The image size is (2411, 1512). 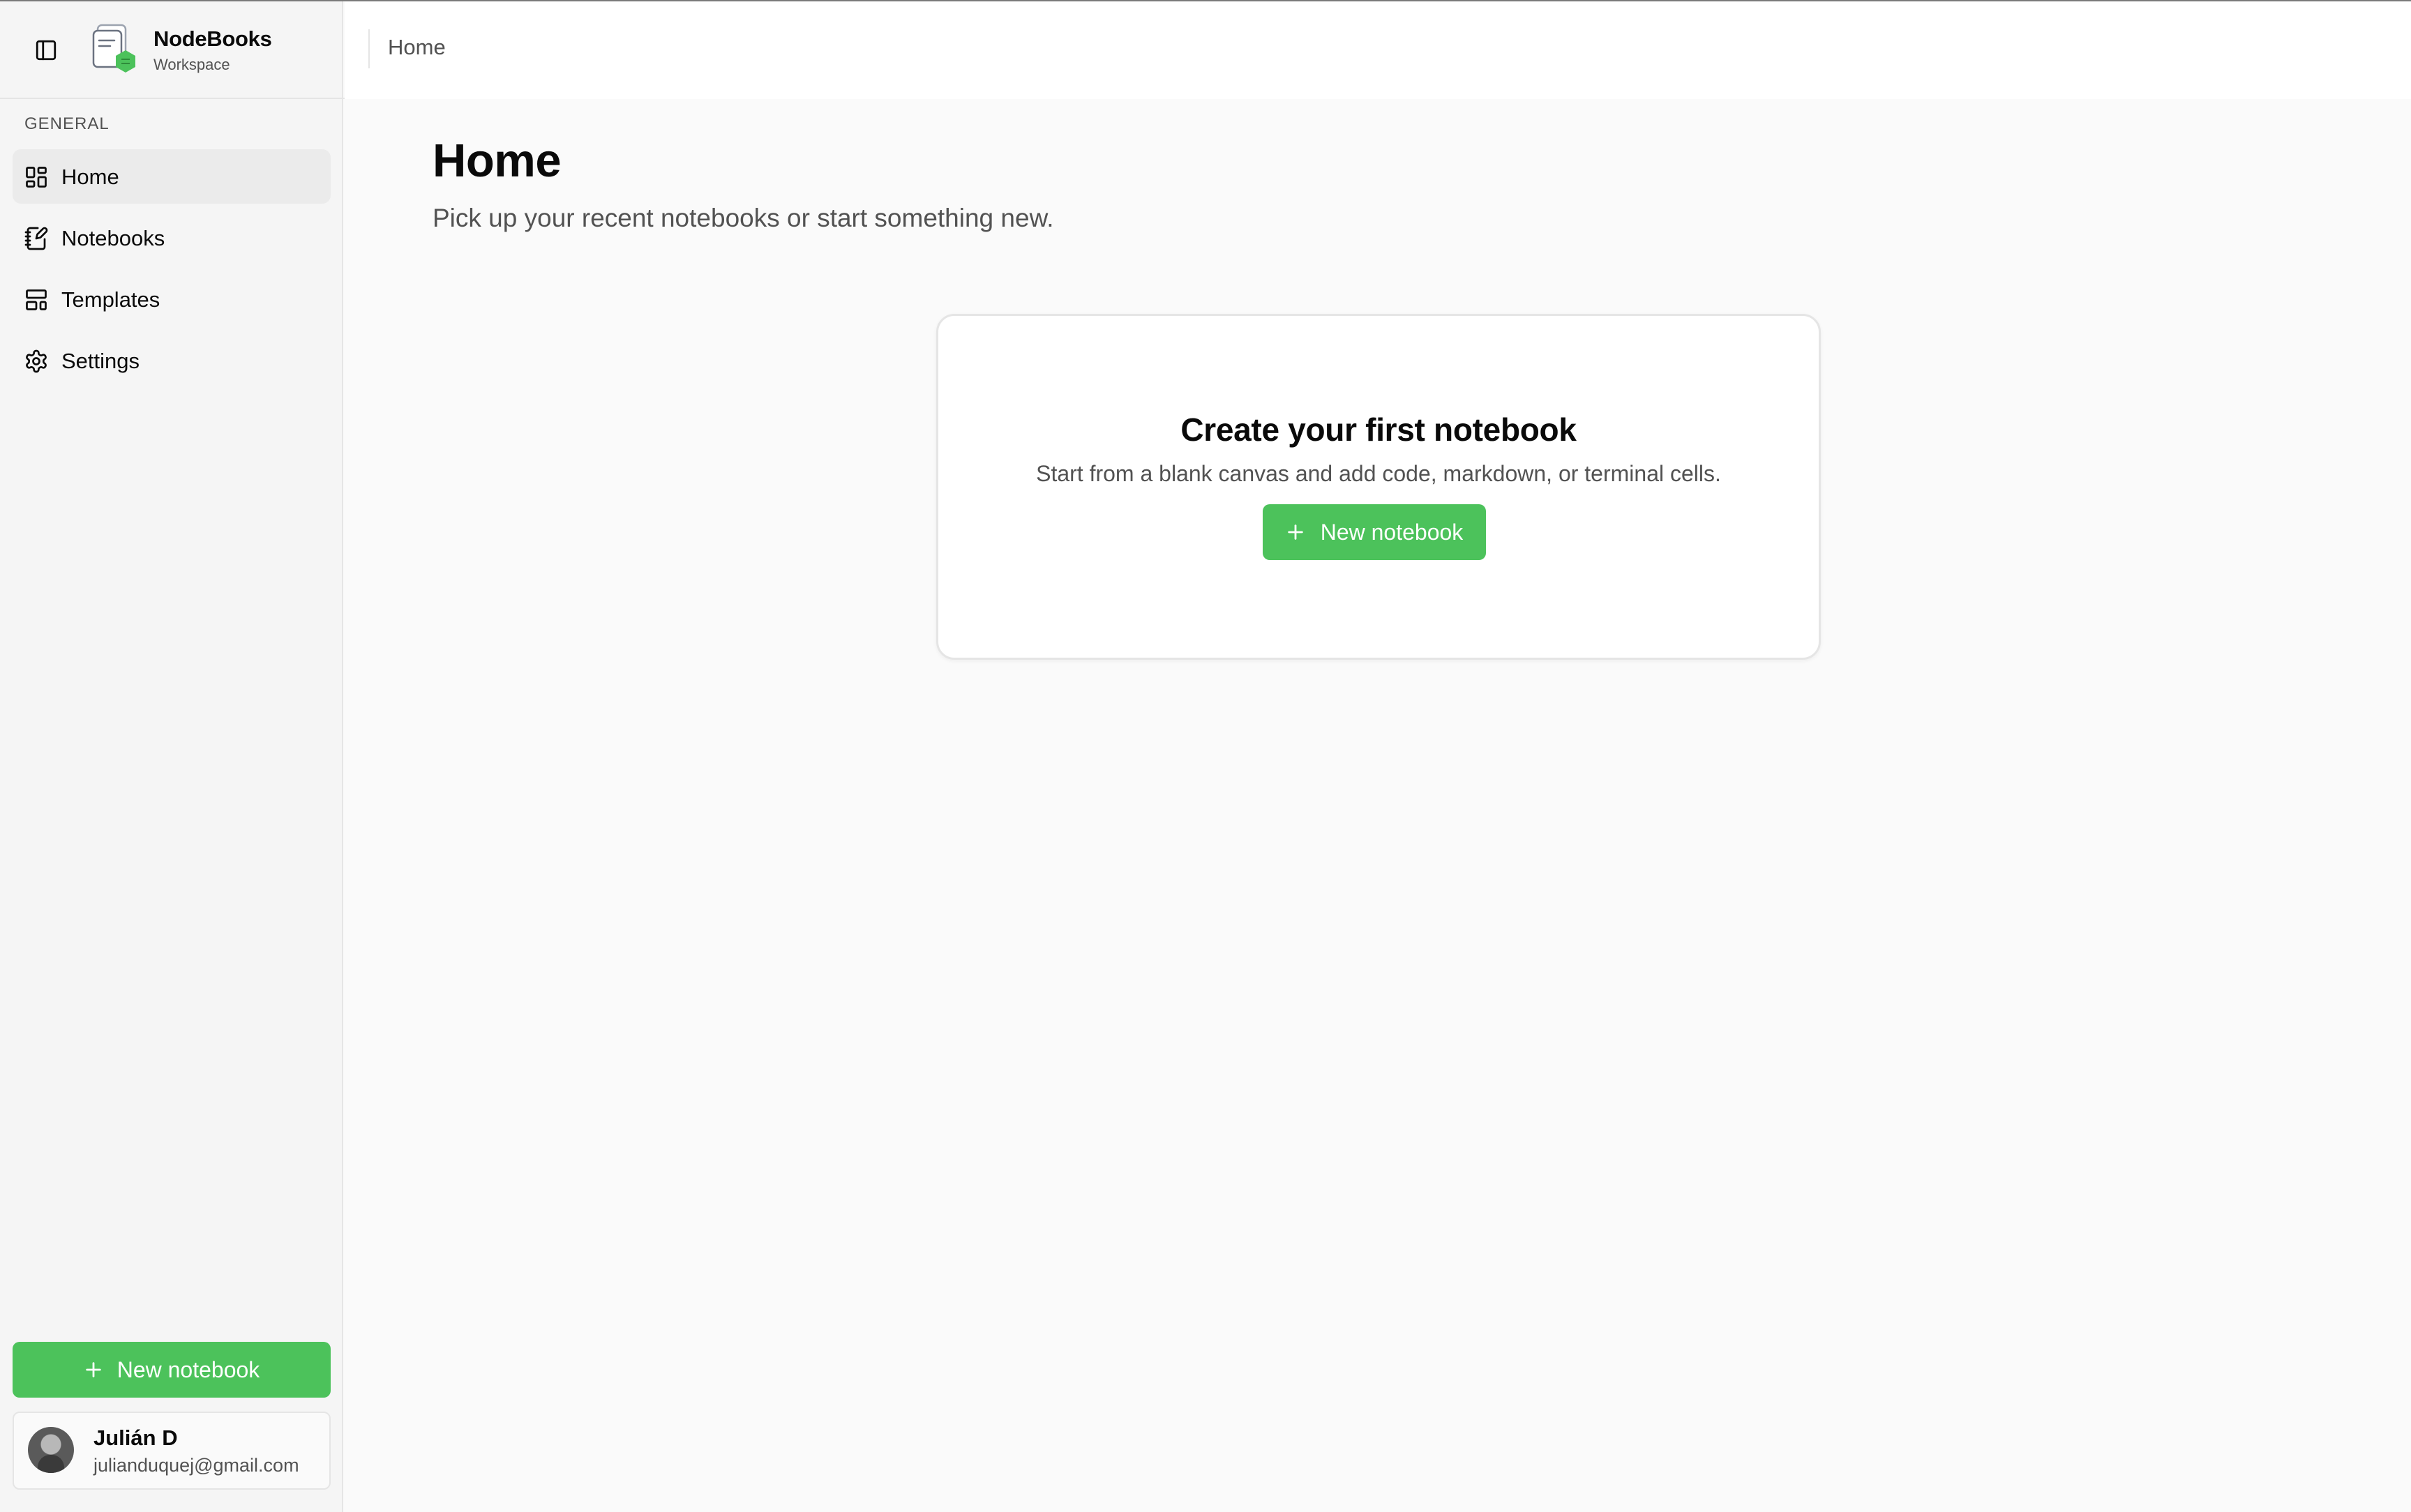 I want to click on panel-left-icon, so click(x=46, y=50).